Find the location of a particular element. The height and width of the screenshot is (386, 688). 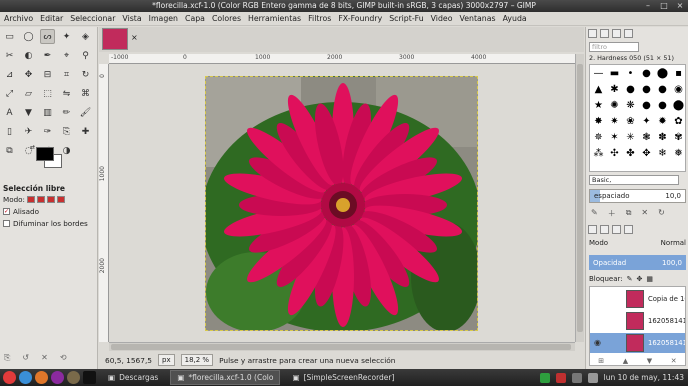

layer-name: Copia de 1620 is located at coordinates (666, 299).